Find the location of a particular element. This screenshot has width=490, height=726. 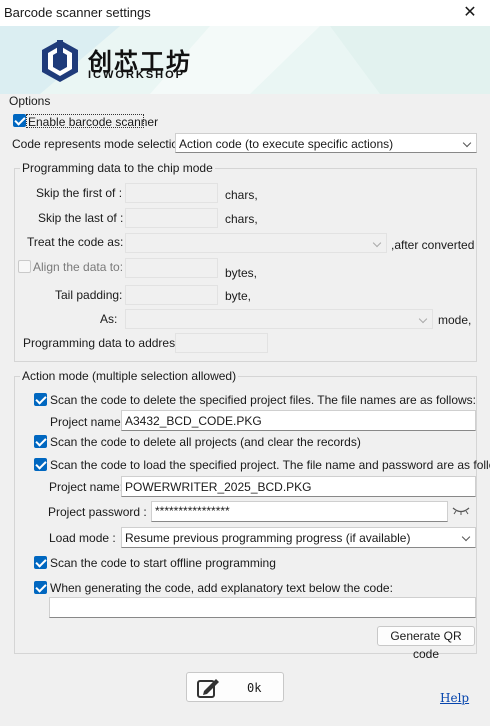

align-data-checkbox is located at coordinates (24, 266).